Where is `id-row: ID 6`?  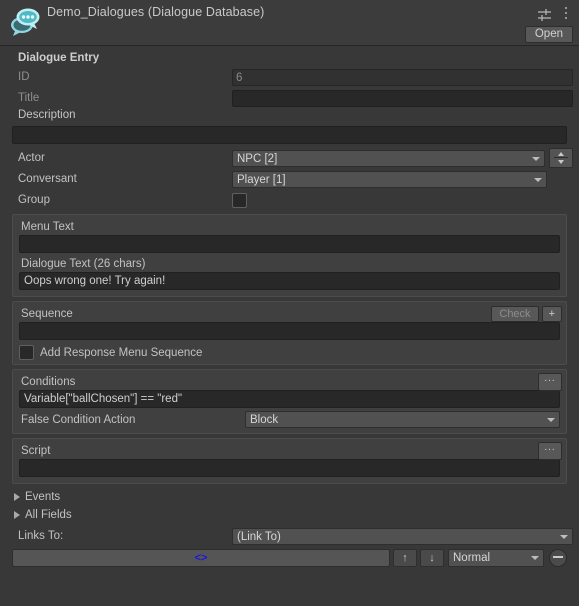
id-row: ID 6 is located at coordinates (289, 77).